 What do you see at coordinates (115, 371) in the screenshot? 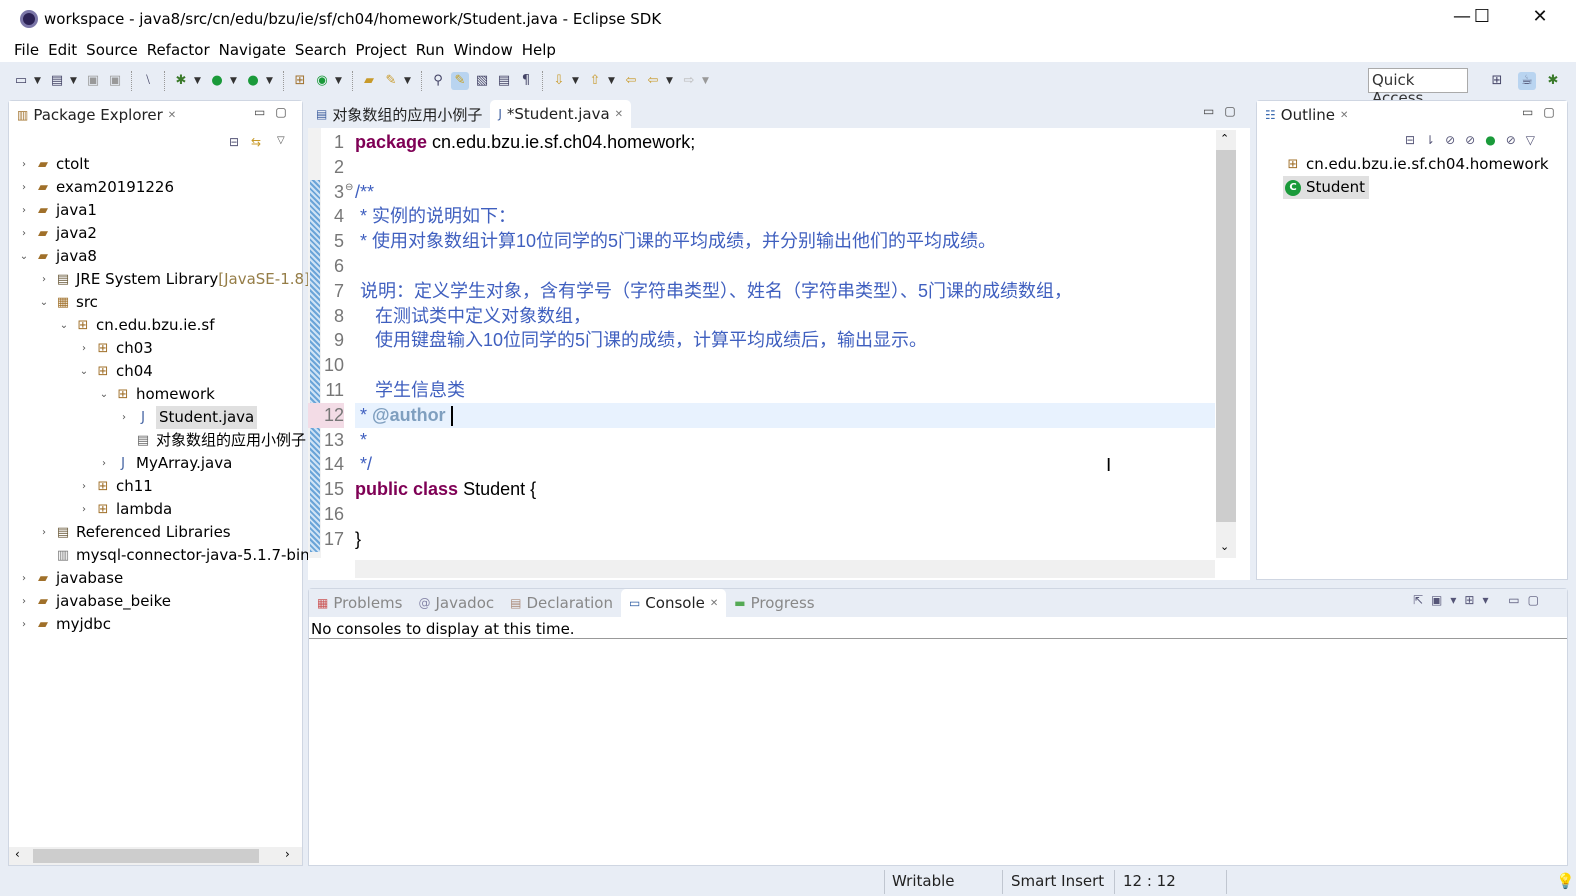
I see `tree-item: ⌄ ⊞ ch04` at bounding box center [115, 371].